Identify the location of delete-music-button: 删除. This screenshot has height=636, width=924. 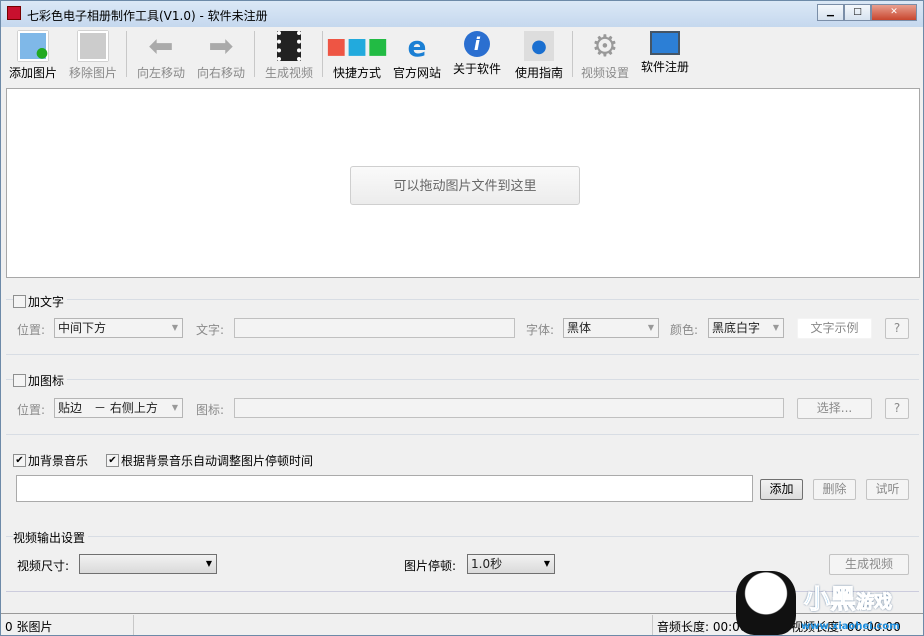
(834, 489).